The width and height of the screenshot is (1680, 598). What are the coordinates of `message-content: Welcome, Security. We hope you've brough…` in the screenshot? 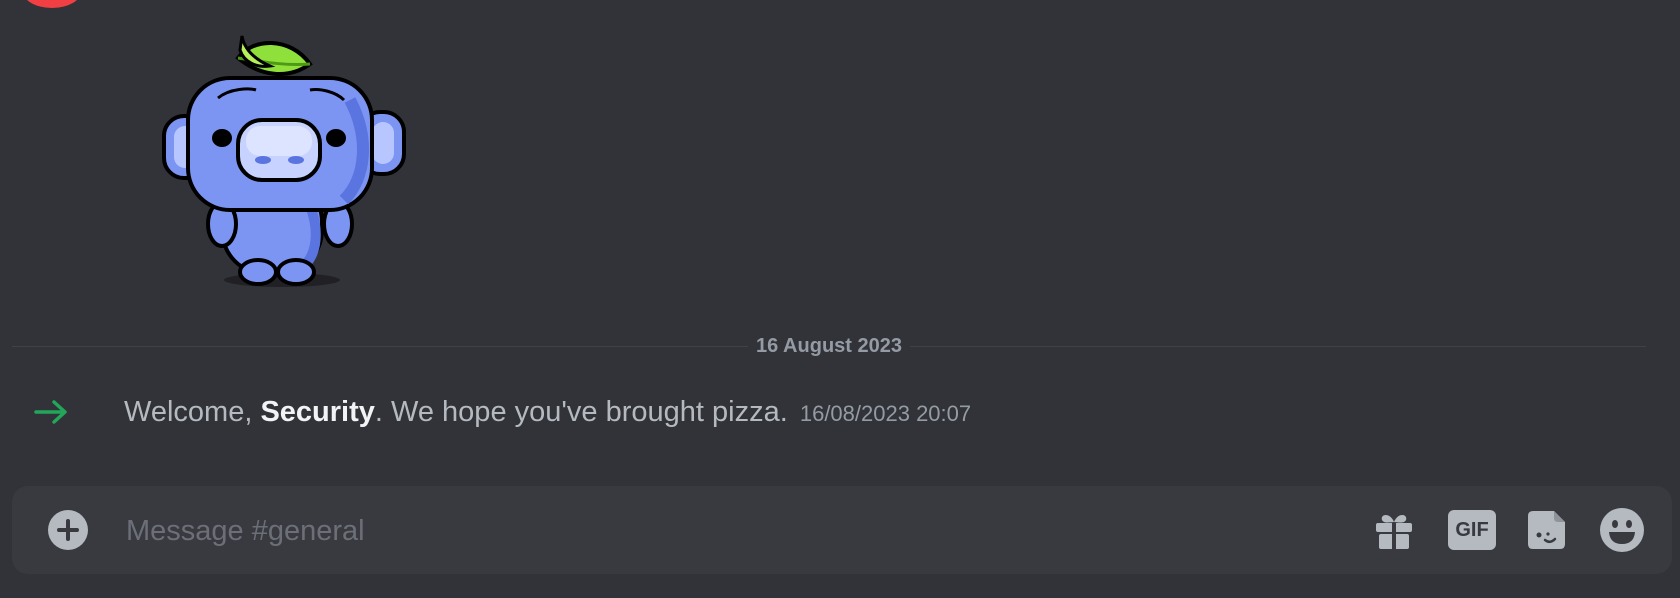 It's located at (547, 413).